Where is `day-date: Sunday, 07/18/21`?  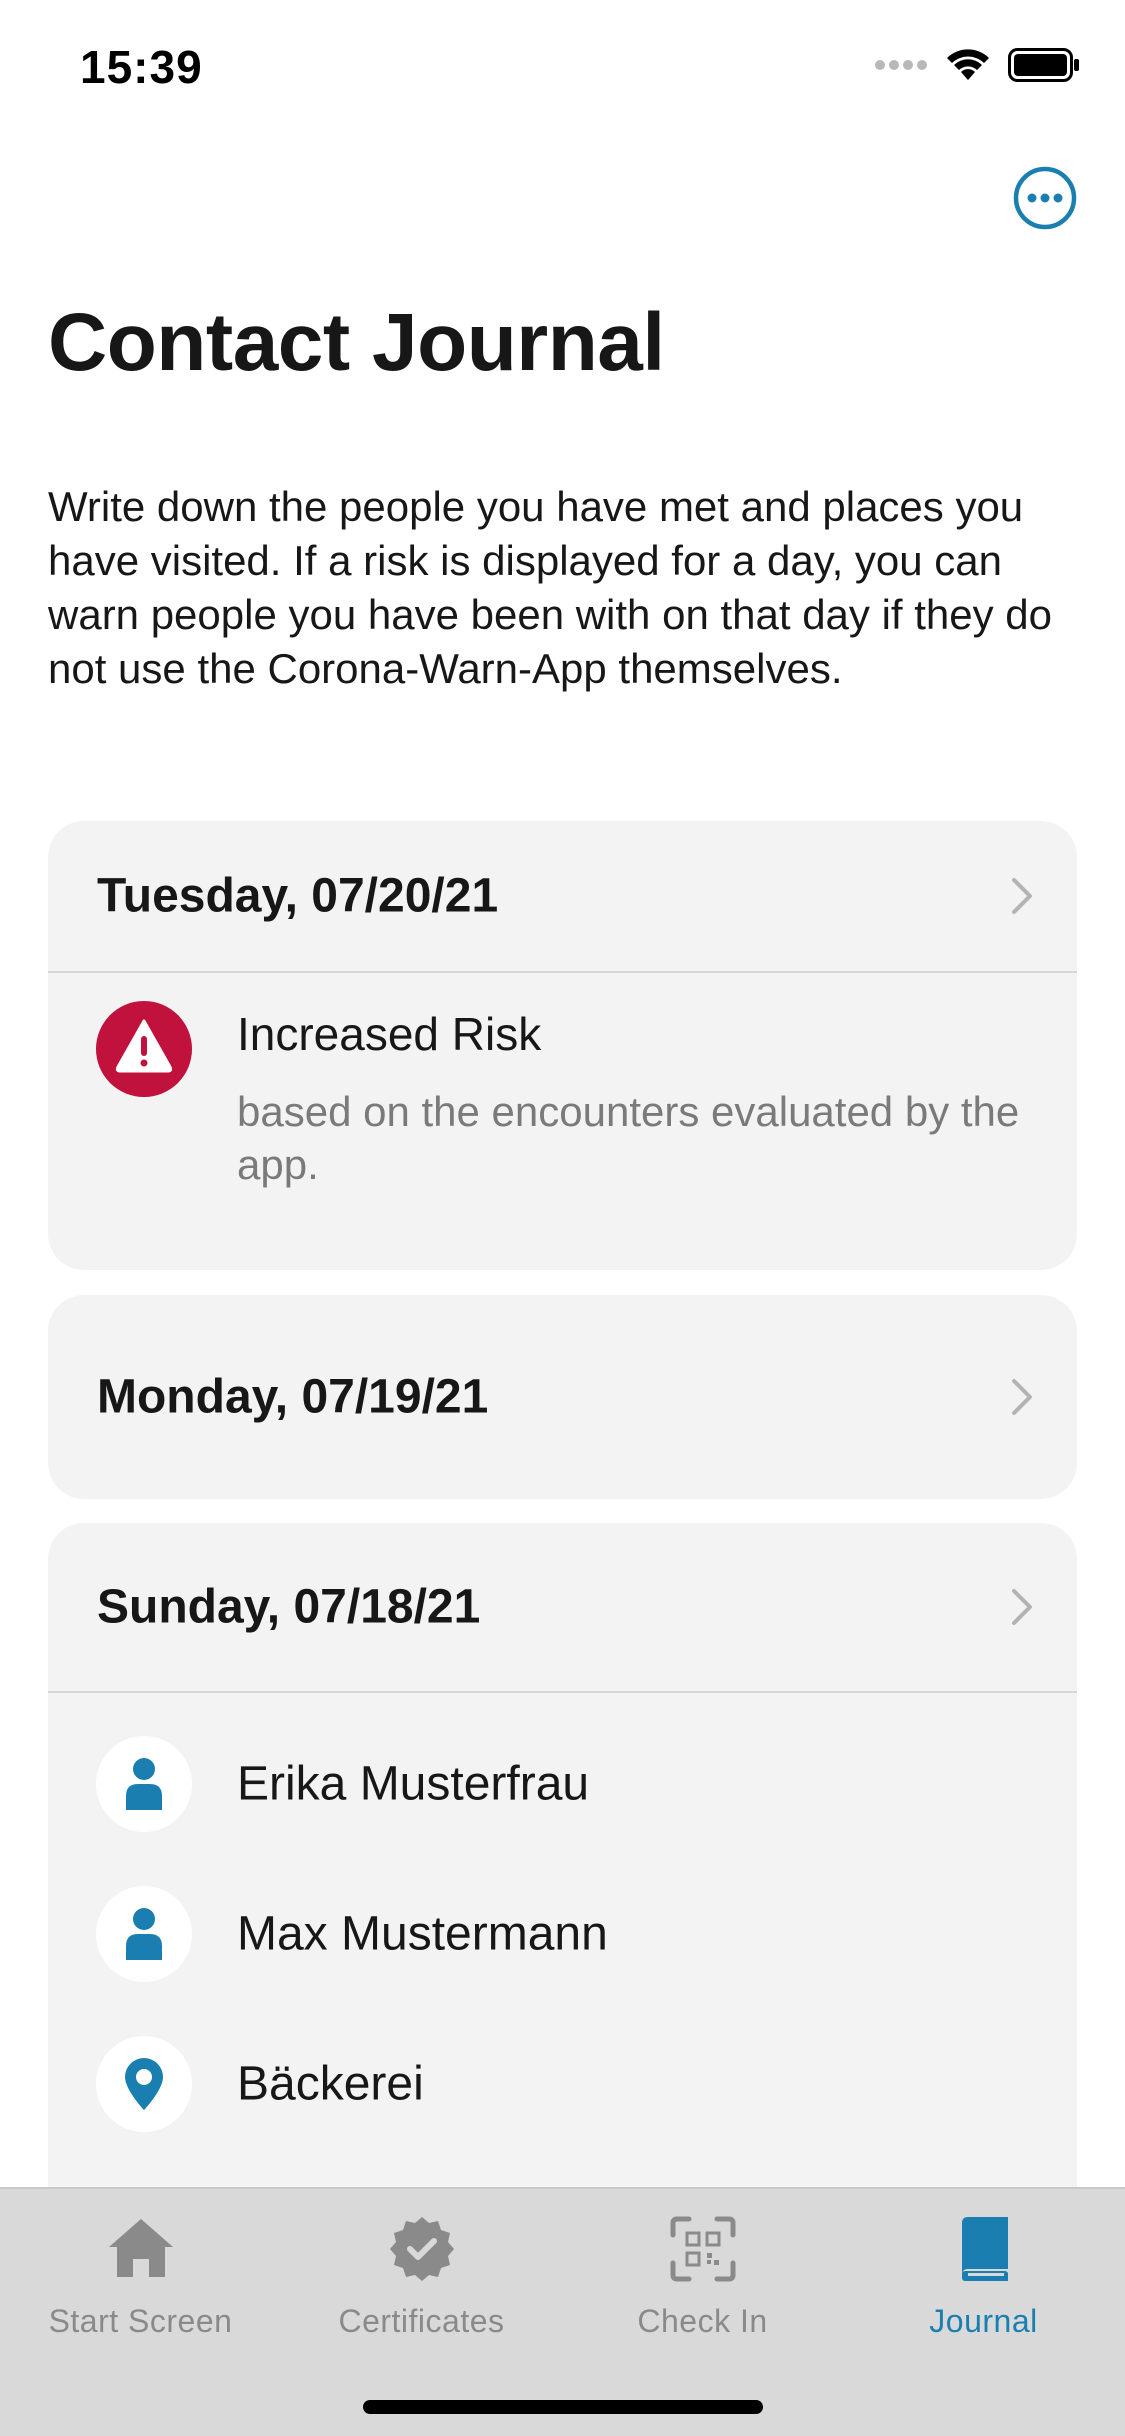 day-date: Sunday, 07/18/21 is located at coordinates (289, 1607).